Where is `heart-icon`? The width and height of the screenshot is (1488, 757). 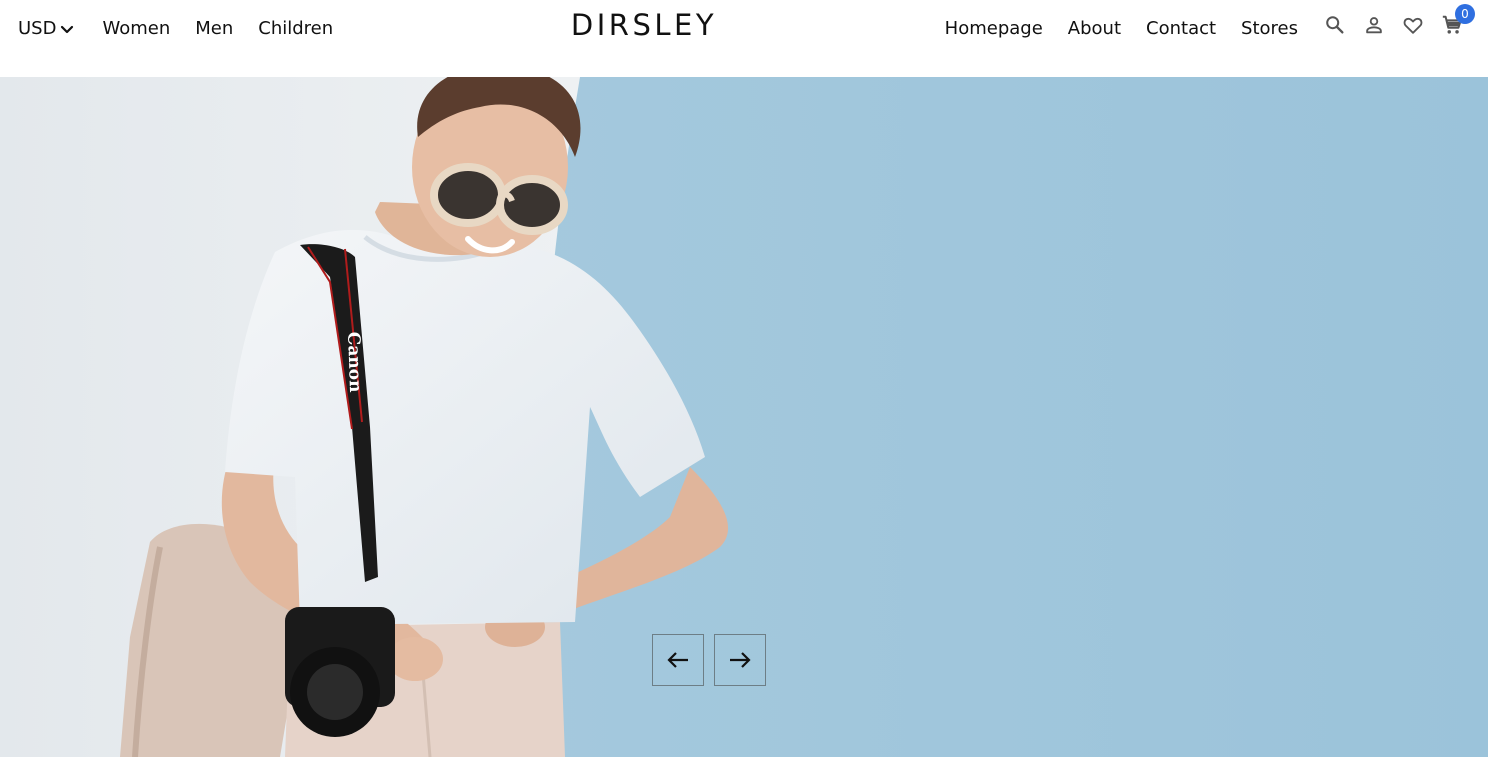 heart-icon is located at coordinates (1413, 25).